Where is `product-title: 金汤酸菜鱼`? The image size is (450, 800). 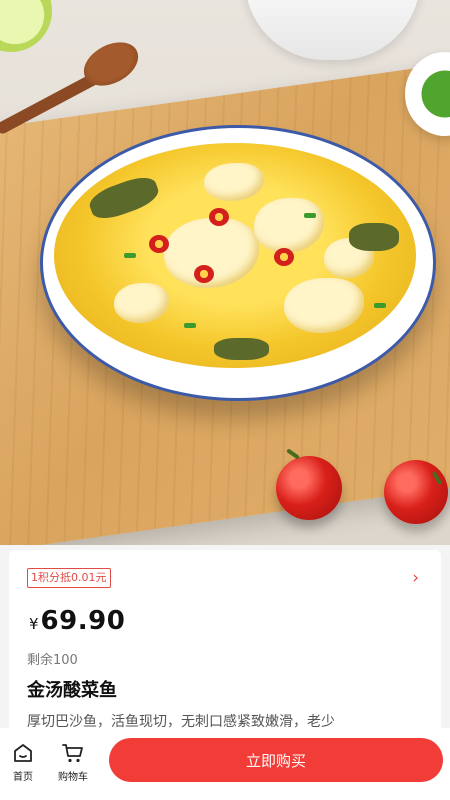 product-title: 金汤酸菜鱼 is located at coordinates (72, 690).